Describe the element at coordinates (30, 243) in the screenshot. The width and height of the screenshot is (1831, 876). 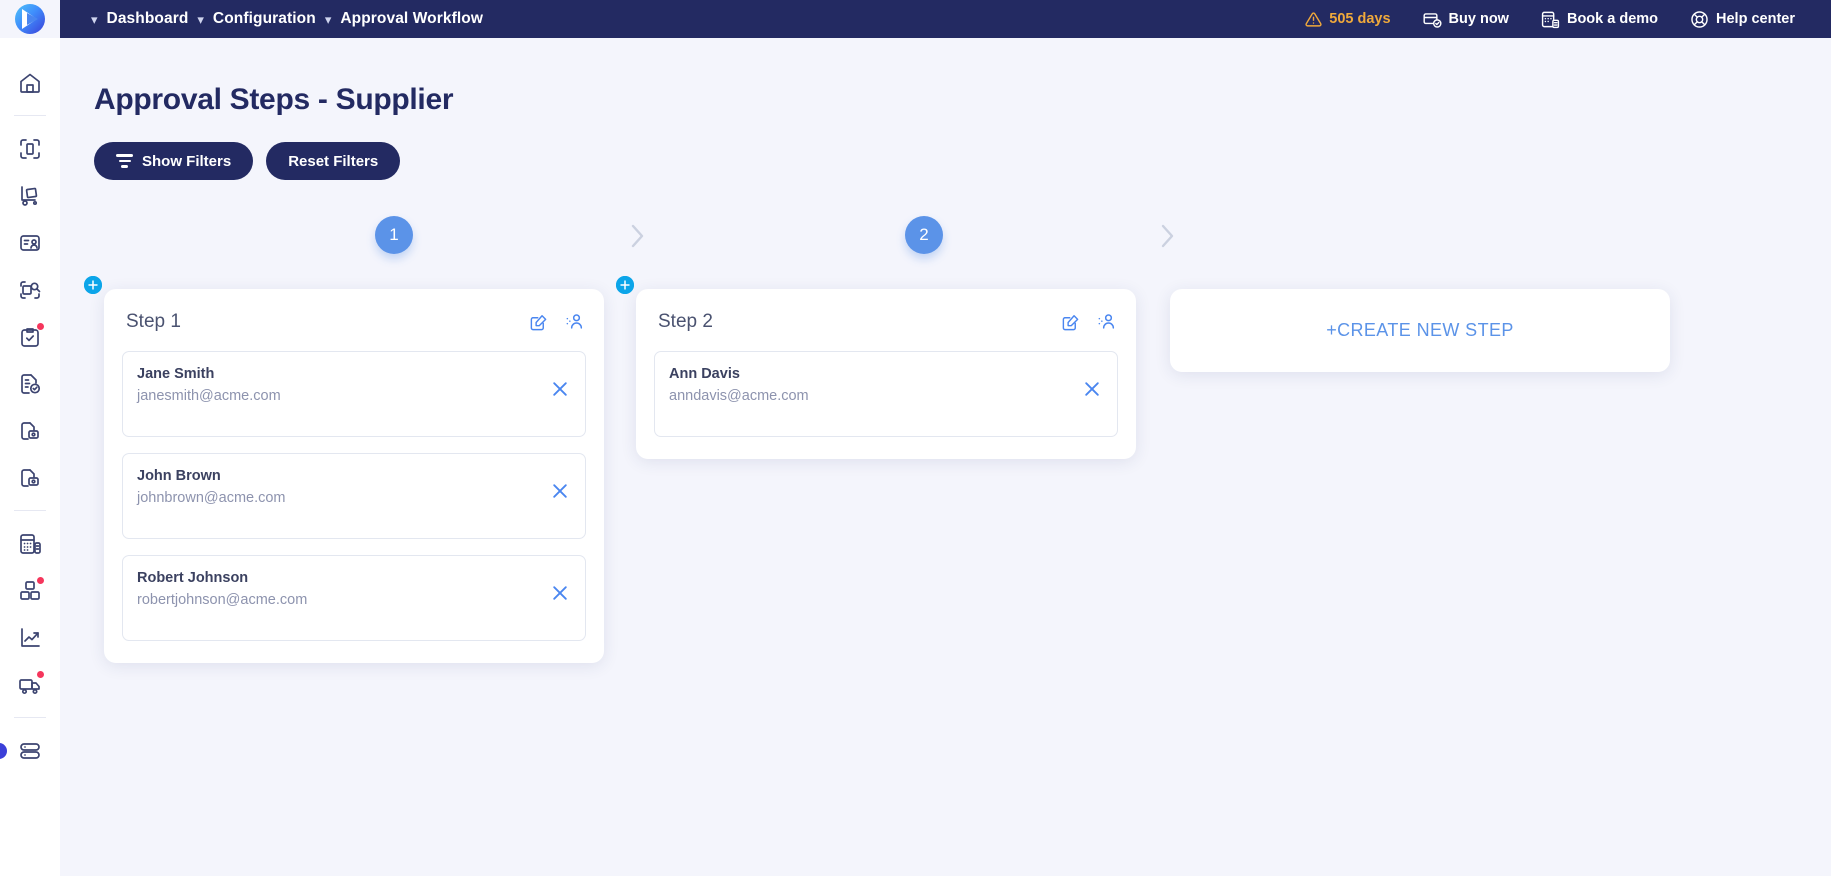
I see `sidebar-item-contact-card` at that location.